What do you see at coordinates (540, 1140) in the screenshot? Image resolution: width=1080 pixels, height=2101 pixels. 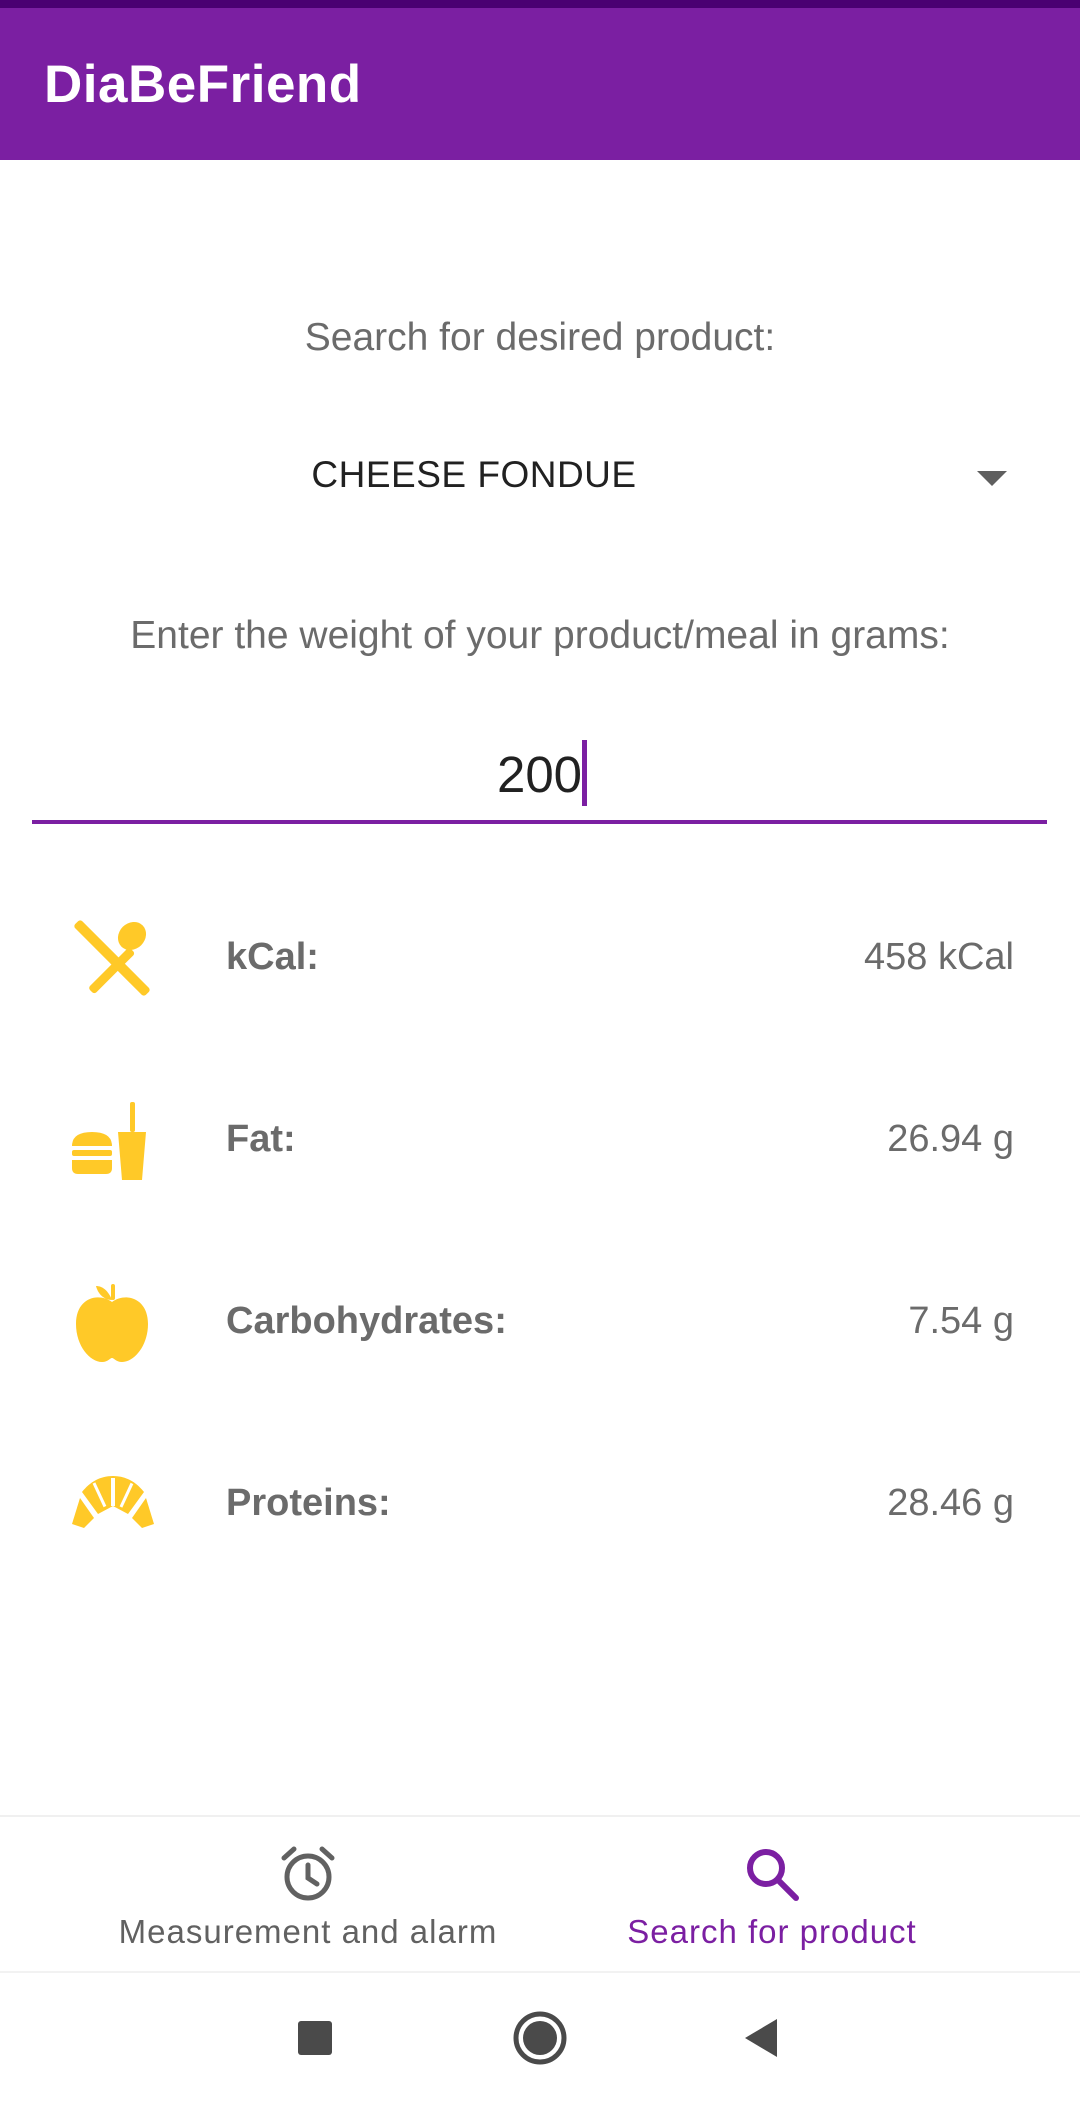 I see `nutrient-row-fat: Fat: 26.94 g` at bounding box center [540, 1140].